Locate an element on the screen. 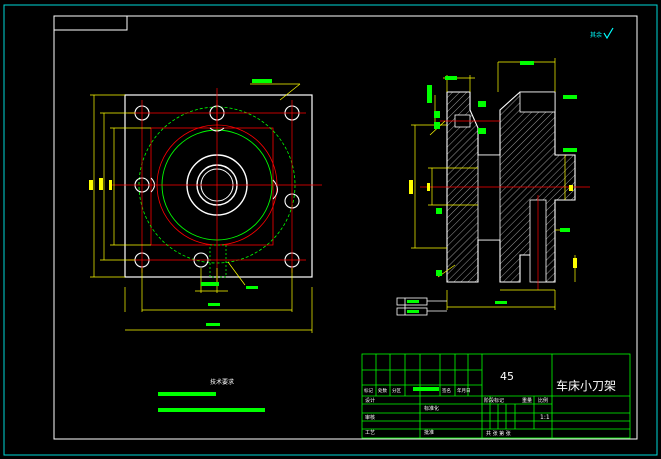 Image resolution: width=661 pixels, height=459 pixels. code-box is located at coordinates (90, 23).